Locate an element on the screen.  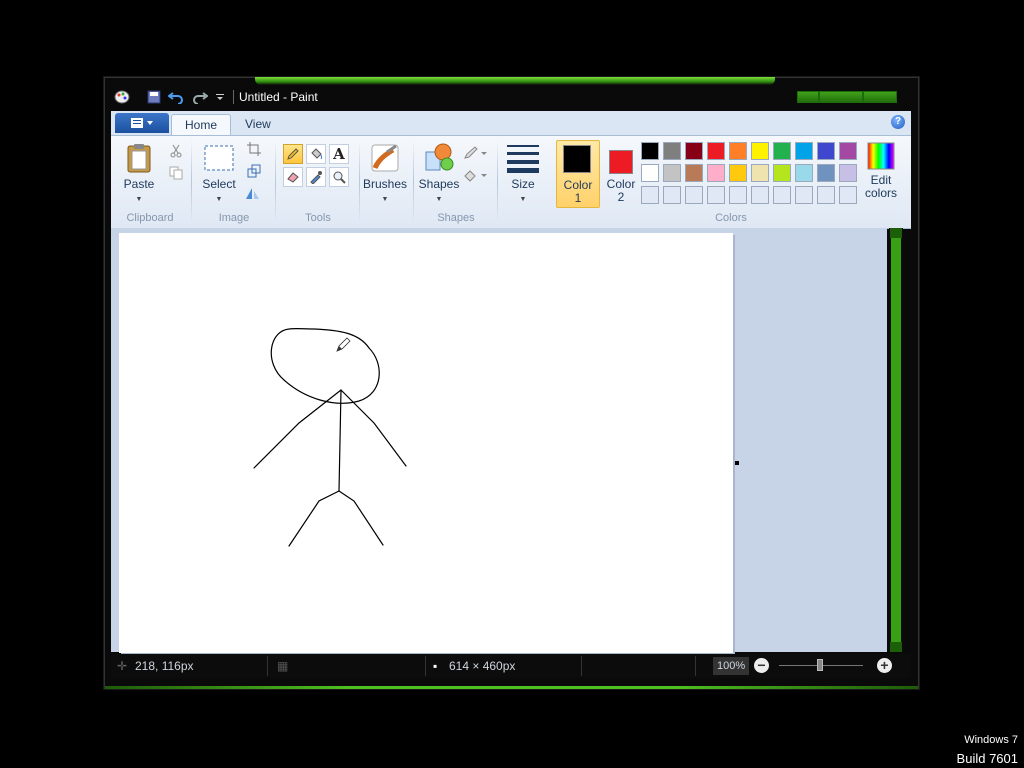
fill-bucket-tool is located at coordinates (316, 154).